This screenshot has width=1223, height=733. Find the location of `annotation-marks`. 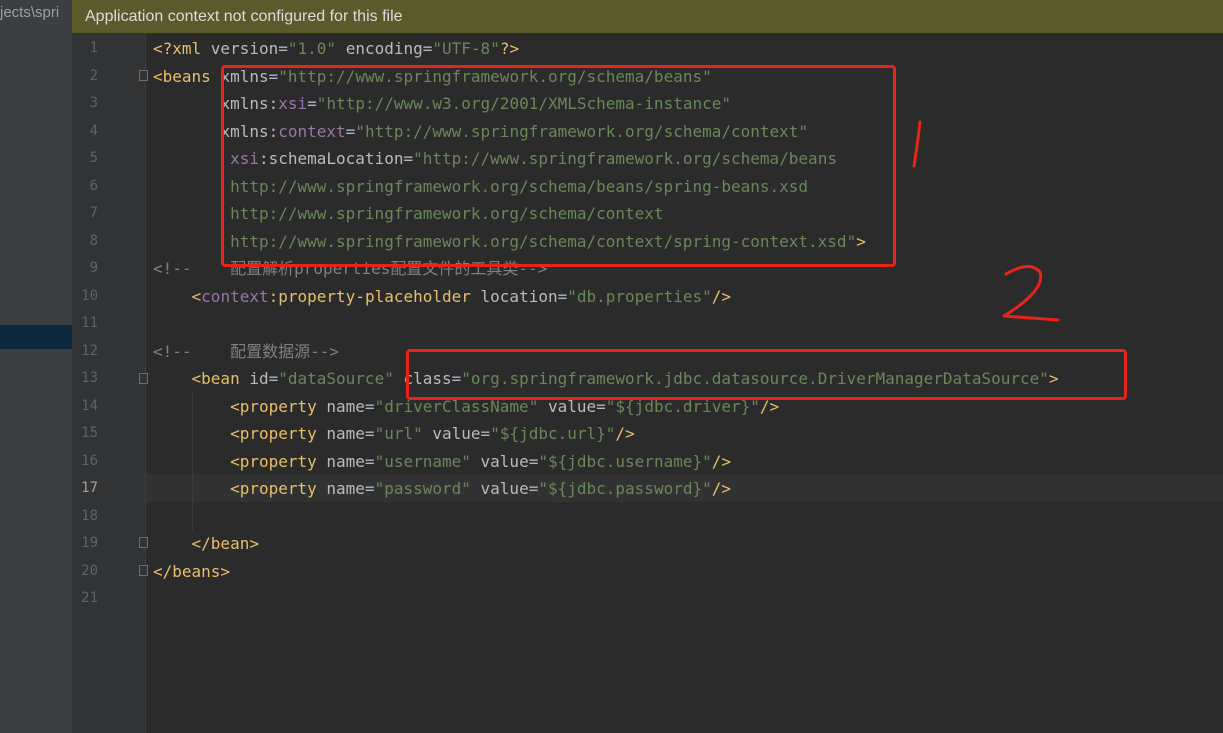

annotation-marks is located at coordinates (986, 221).